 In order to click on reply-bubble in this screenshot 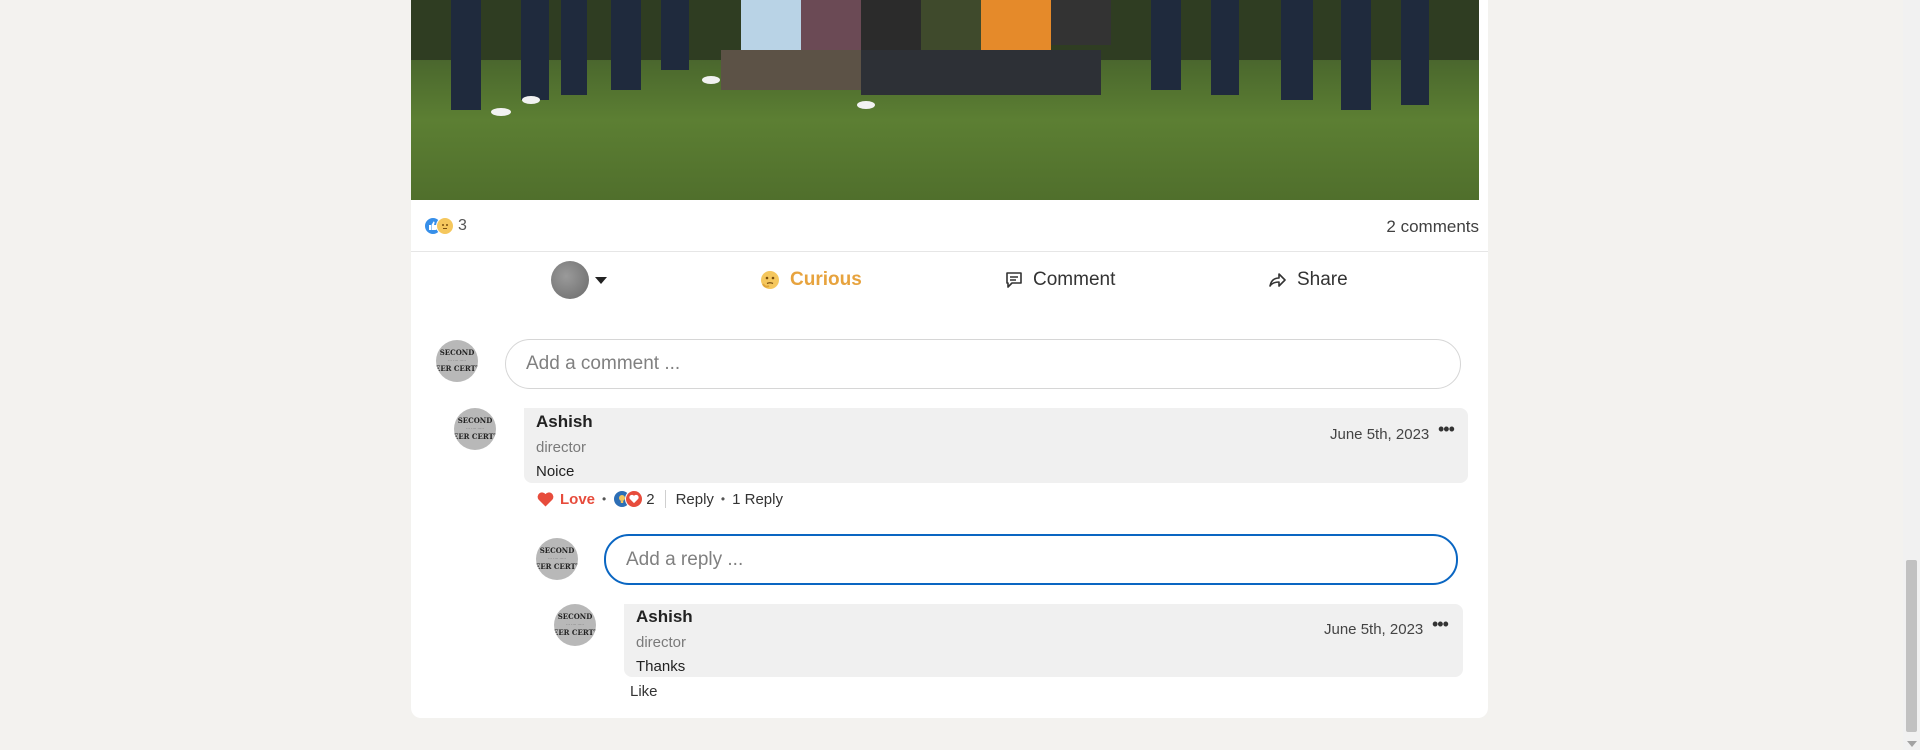, I will do `click(1043, 640)`.